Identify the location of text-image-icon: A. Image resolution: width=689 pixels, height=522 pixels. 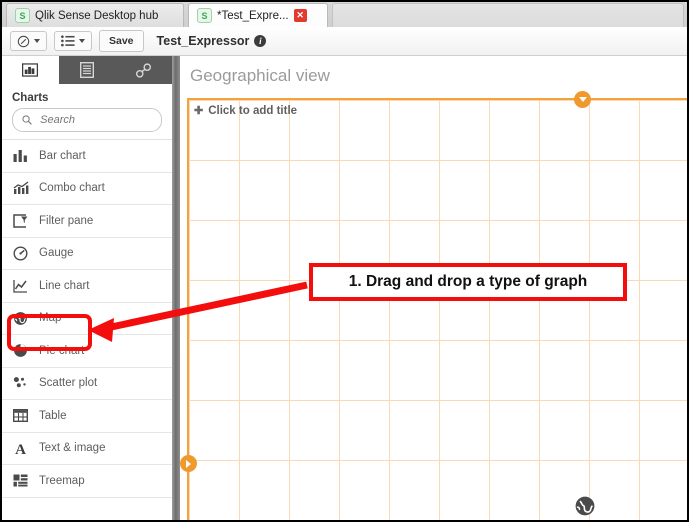
(20, 448).